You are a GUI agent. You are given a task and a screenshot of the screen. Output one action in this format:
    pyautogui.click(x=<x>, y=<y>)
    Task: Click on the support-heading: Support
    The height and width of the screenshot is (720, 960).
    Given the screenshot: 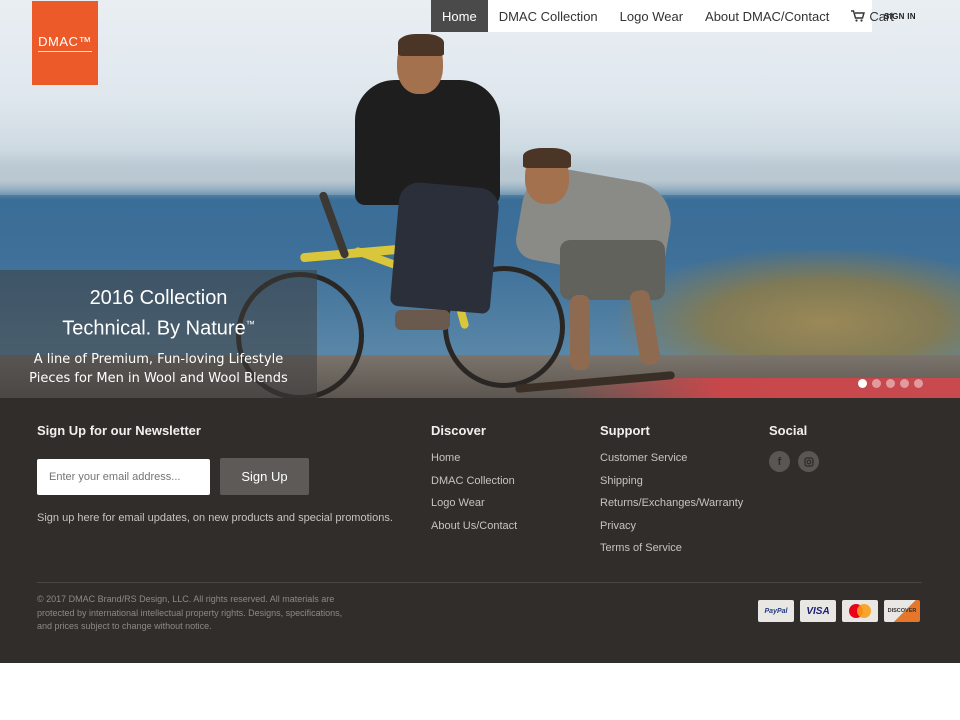 What is the action you would take?
    pyautogui.click(x=625, y=430)
    